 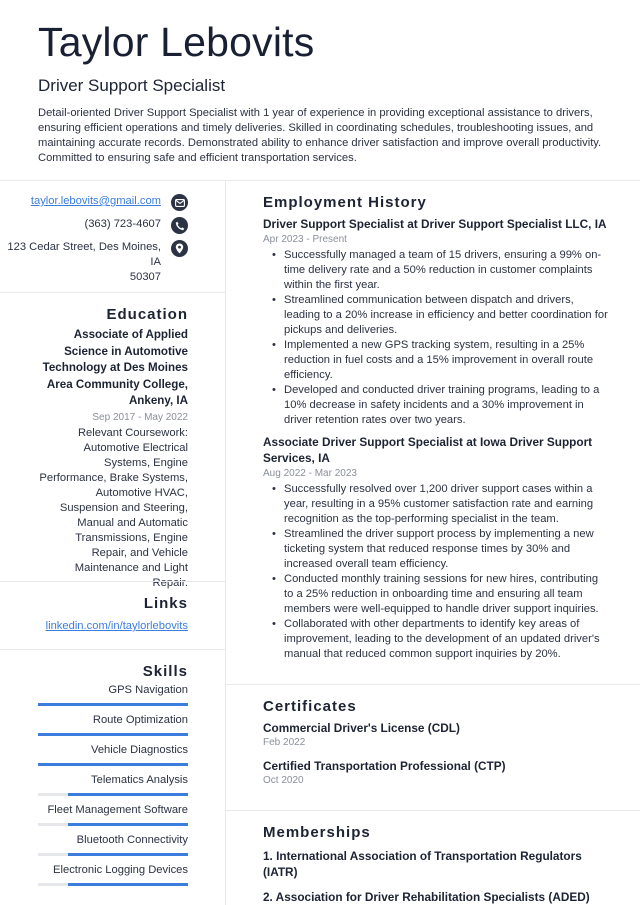 I want to click on links-heading: Links, so click(x=165, y=603).